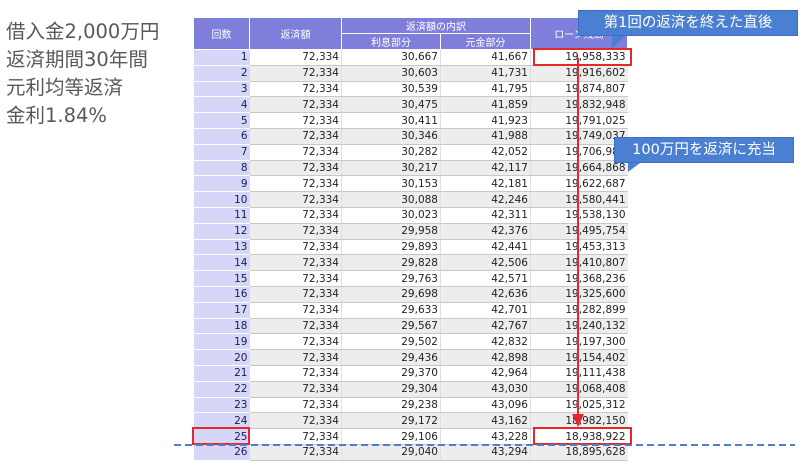 The height and width of the screenshot is (469, 802). I want to click on balance-arrow-head, so click(578, 420).